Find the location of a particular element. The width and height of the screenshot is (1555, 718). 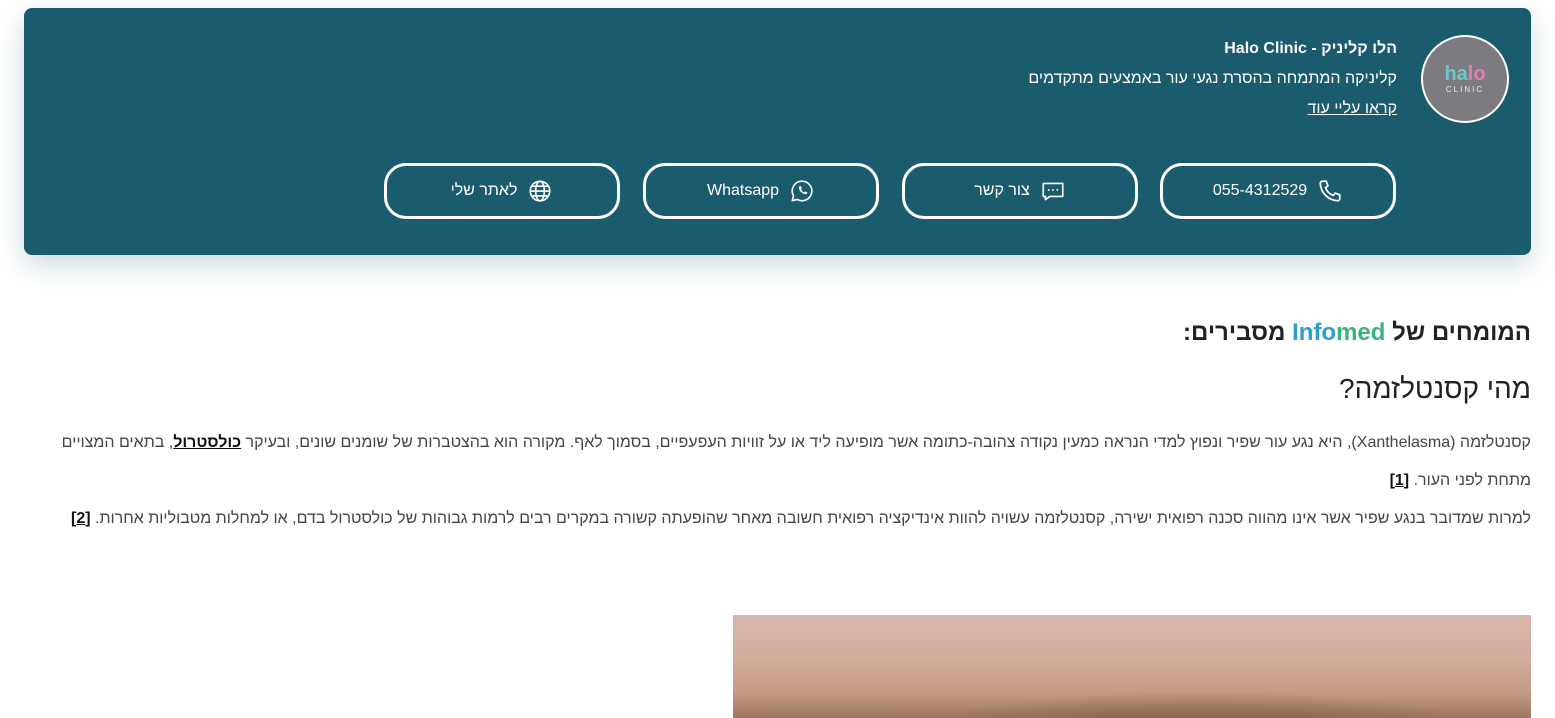

phone-number-label: 055-4312529 is located at coordinates (1260, 190).